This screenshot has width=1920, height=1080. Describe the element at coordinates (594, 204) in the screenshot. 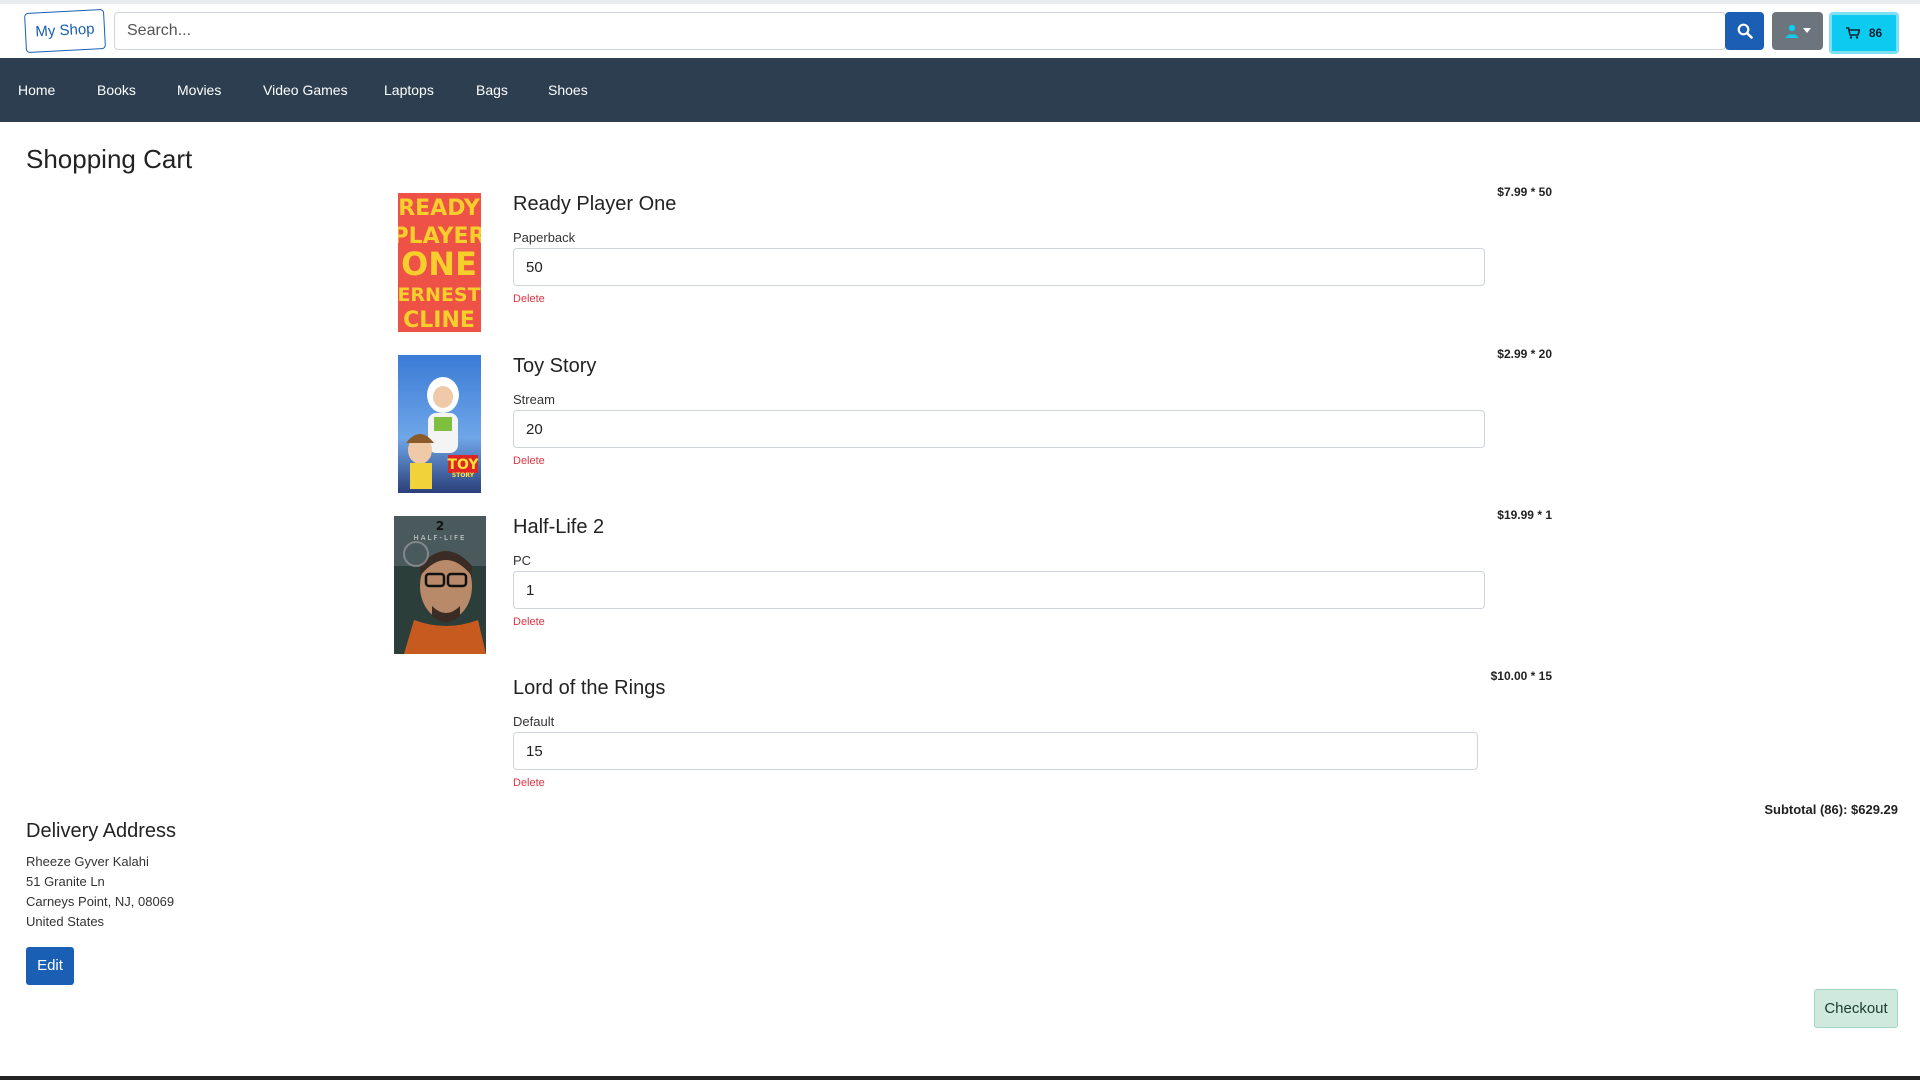

I see `item-title: Ready Player One` at that location.